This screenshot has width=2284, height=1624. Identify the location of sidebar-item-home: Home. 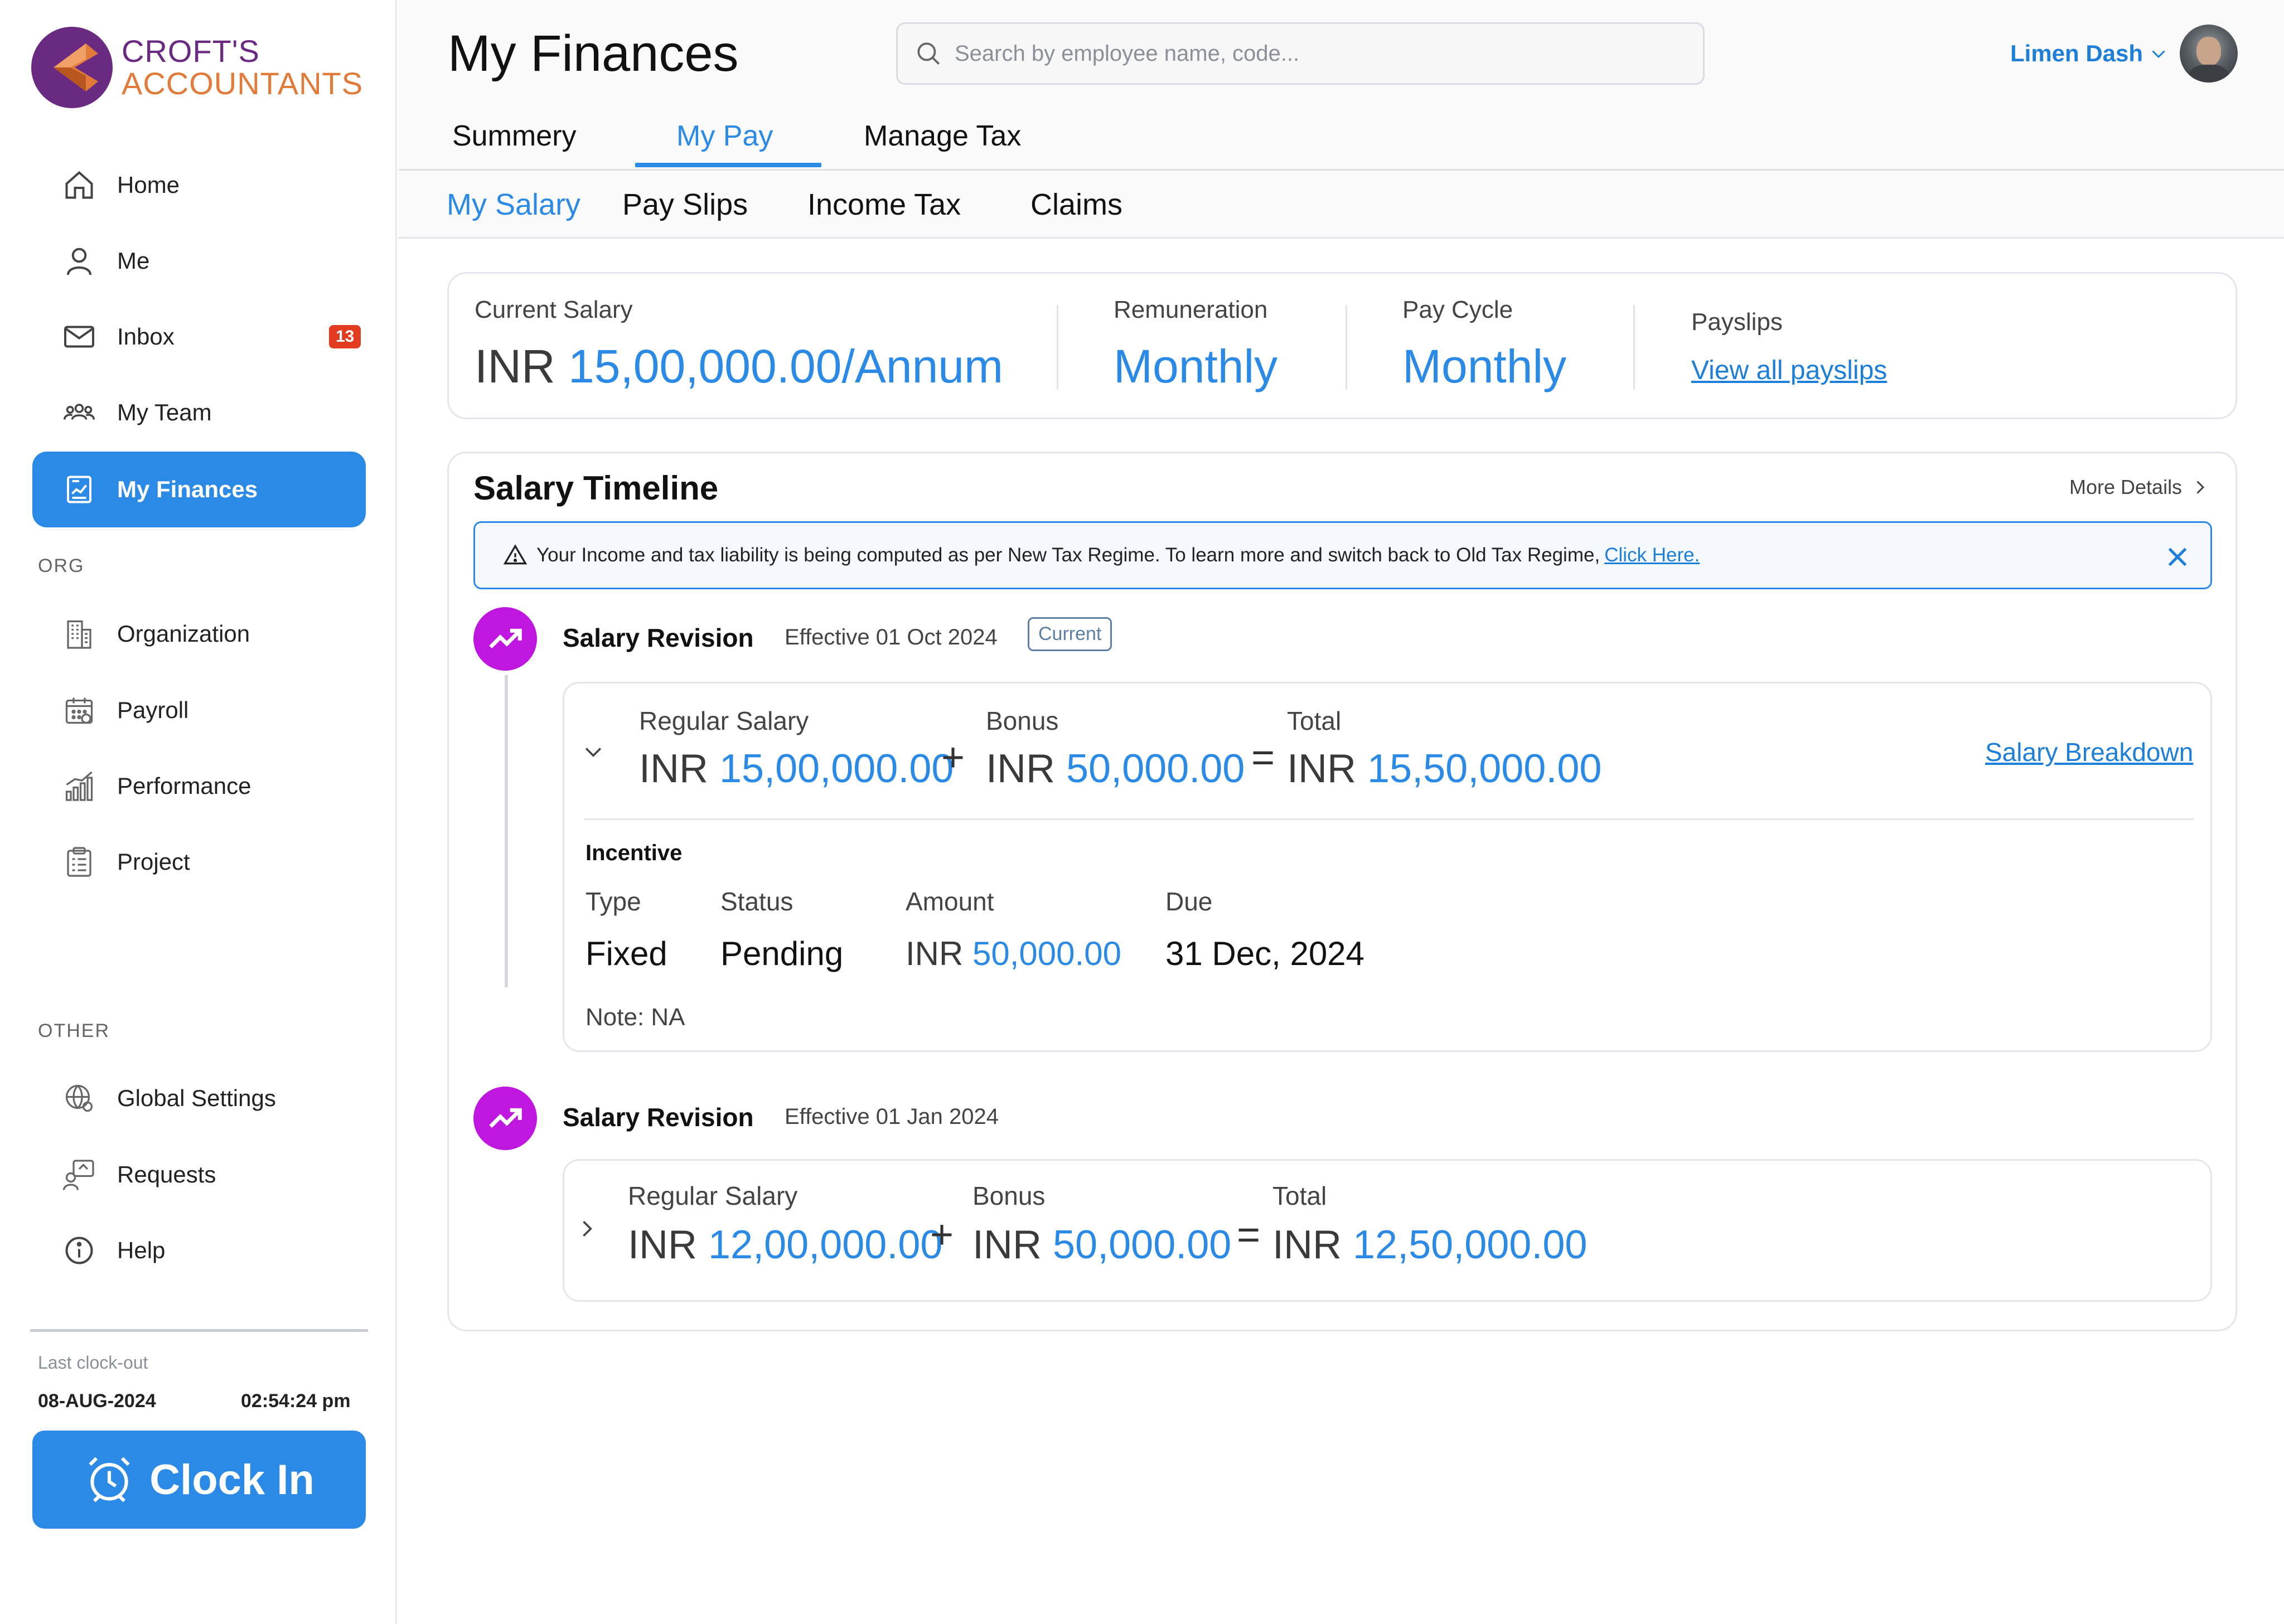
(199, 185).